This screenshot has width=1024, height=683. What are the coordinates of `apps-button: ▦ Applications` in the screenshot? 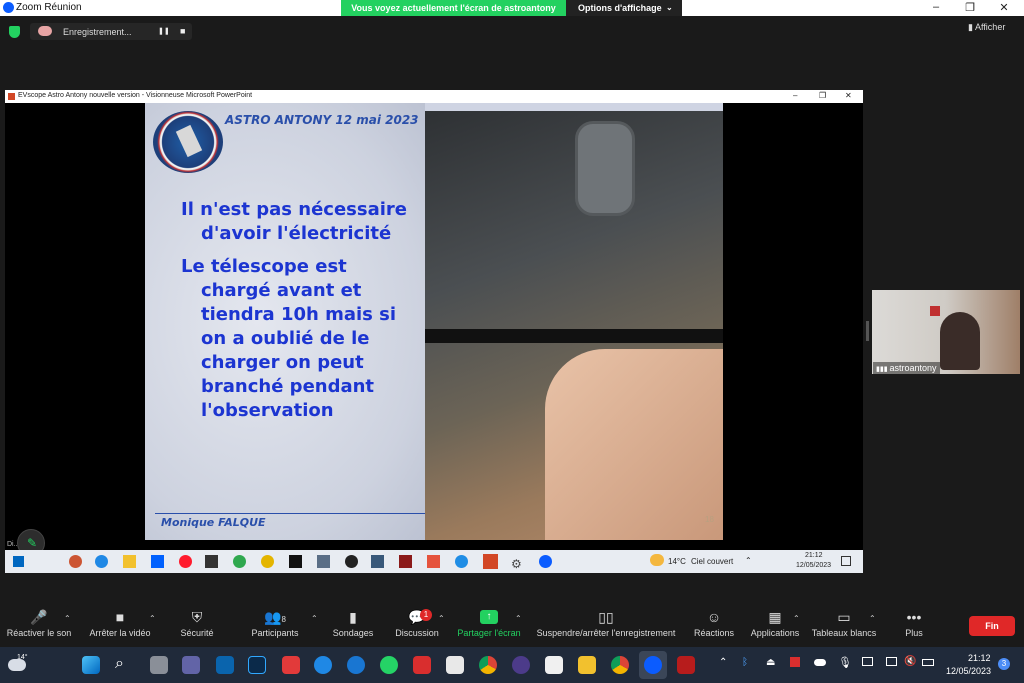 It's located at (775, 625).